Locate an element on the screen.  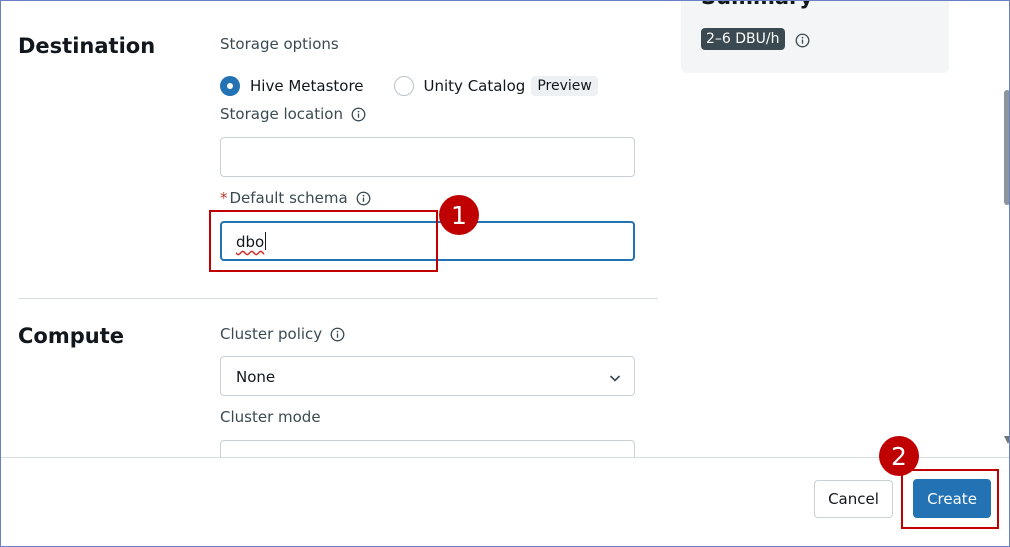
dbu-estimate-badge: 2–6 DBU/h is located at coordinates (743, 39).